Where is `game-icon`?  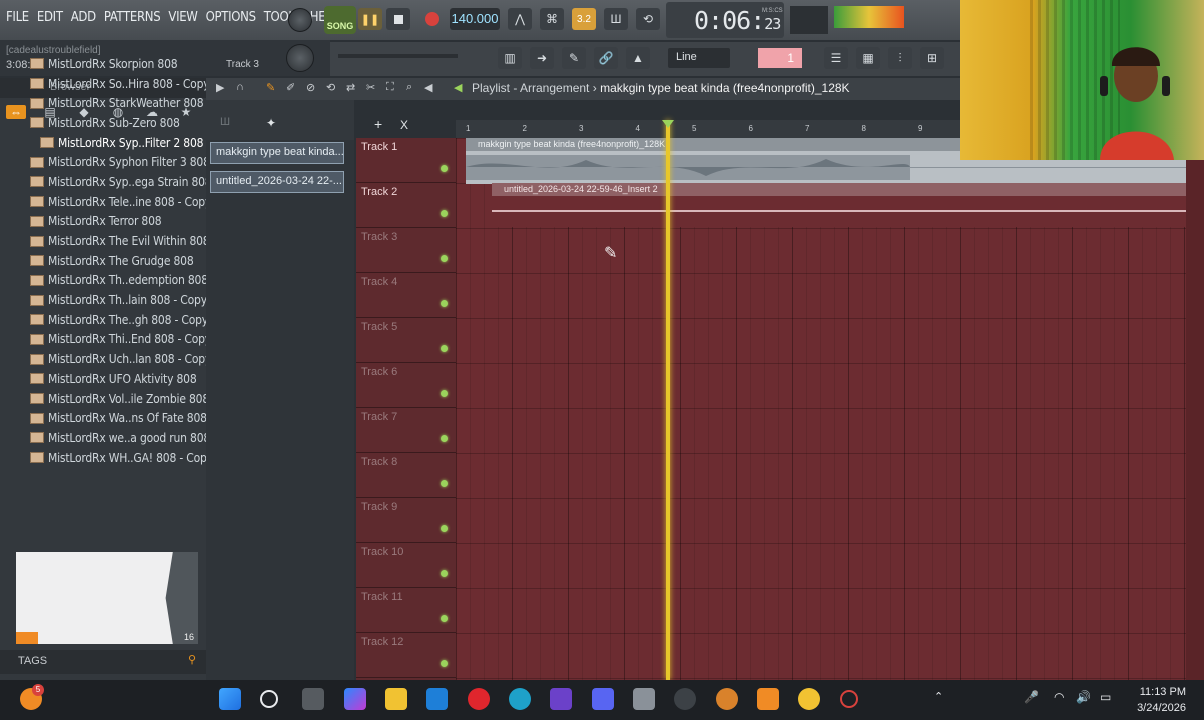
game-icon is located at coordinates (727, 699).